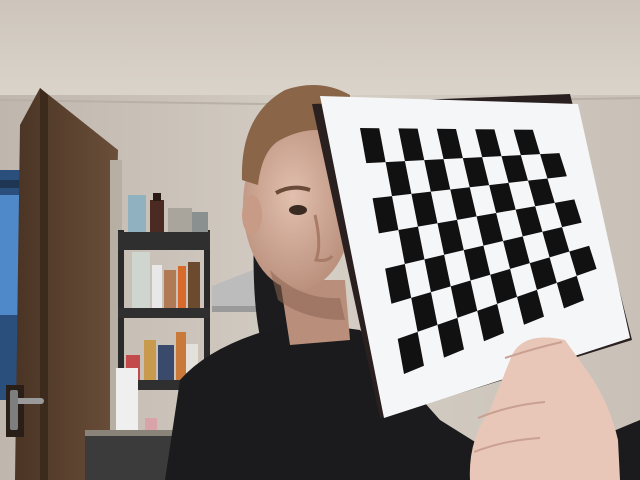 The width and height of the screenshot is (640, 480). I want to click on person-eye, so click(298, 210).